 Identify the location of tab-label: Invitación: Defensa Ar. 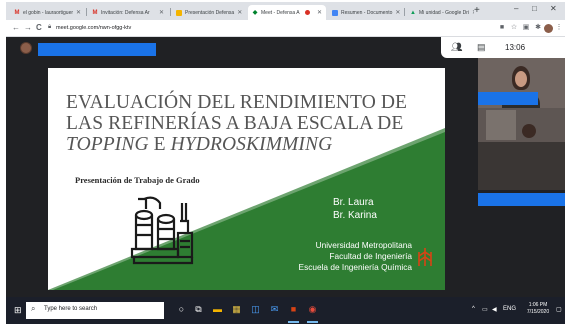
(125, 12).